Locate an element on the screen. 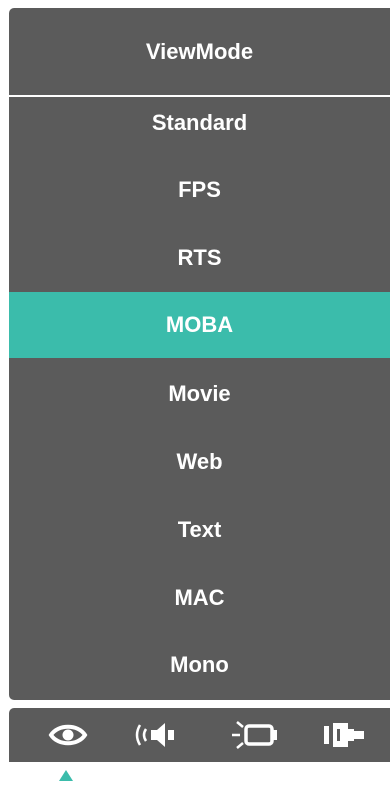 This screenshot has height=787, width=390. menu-item-mac: MAC is located at coordinates (199, 598).